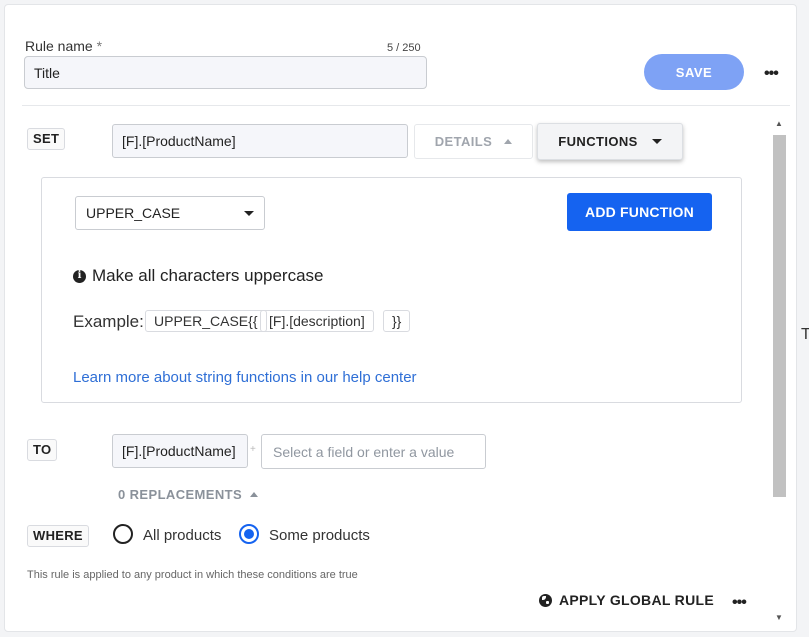  Describe the element at coordinates (99, 46) in the screenshot. I see `required-mark: *` at that location.